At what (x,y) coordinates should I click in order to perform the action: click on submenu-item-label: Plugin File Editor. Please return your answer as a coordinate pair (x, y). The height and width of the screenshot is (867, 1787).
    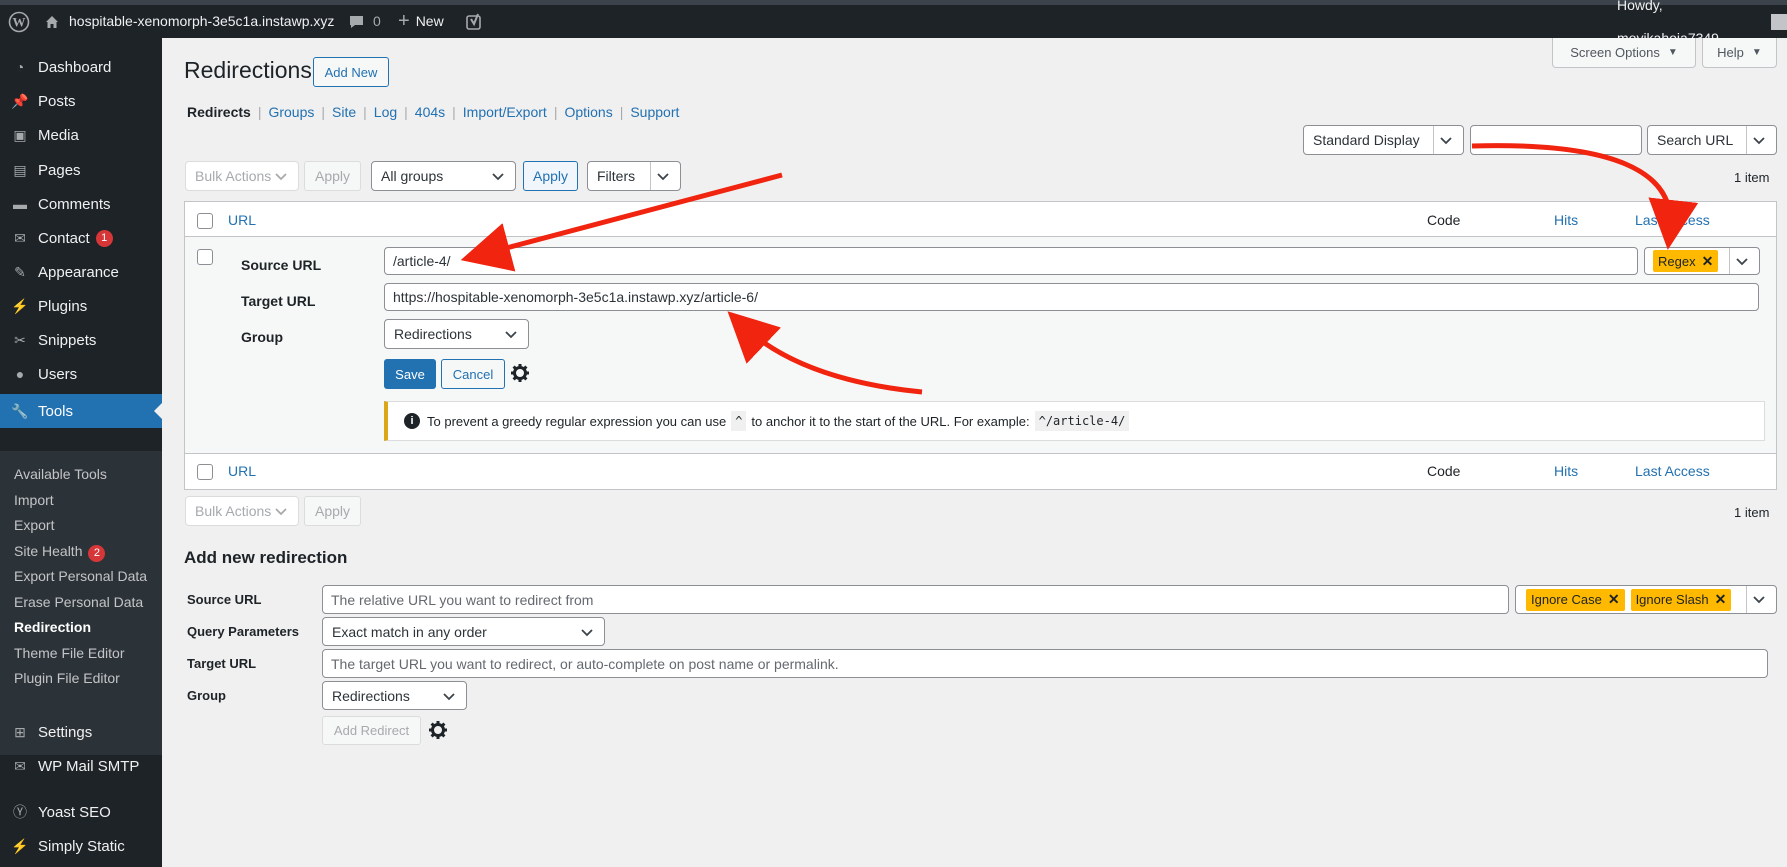
    Looking at the image, I should click on (67, 678).